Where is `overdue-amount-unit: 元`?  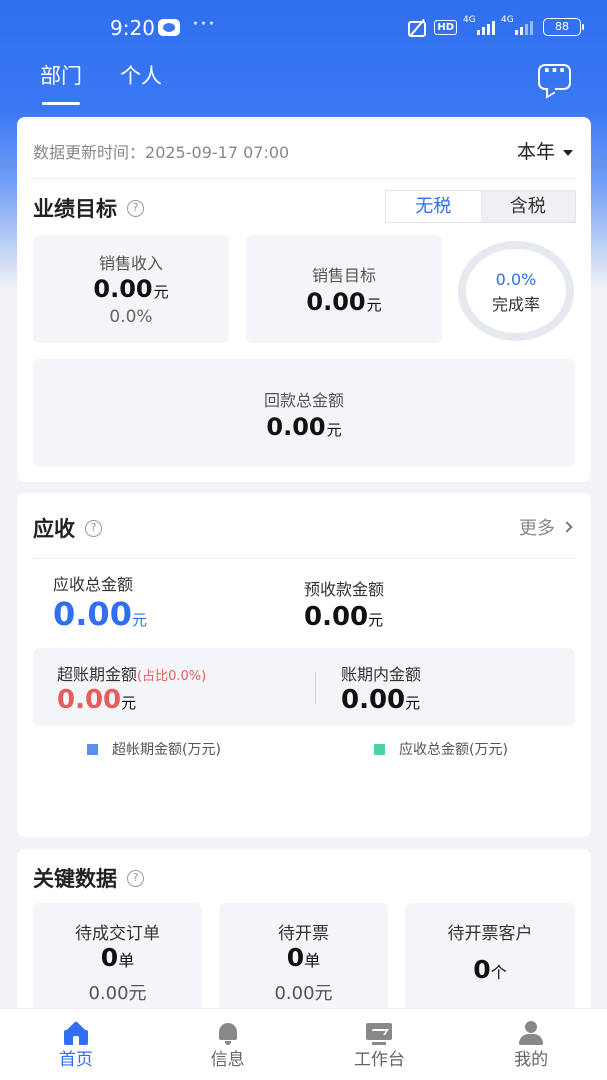 overdue-amount-unit: 元 is located at coordinates (129, 703).